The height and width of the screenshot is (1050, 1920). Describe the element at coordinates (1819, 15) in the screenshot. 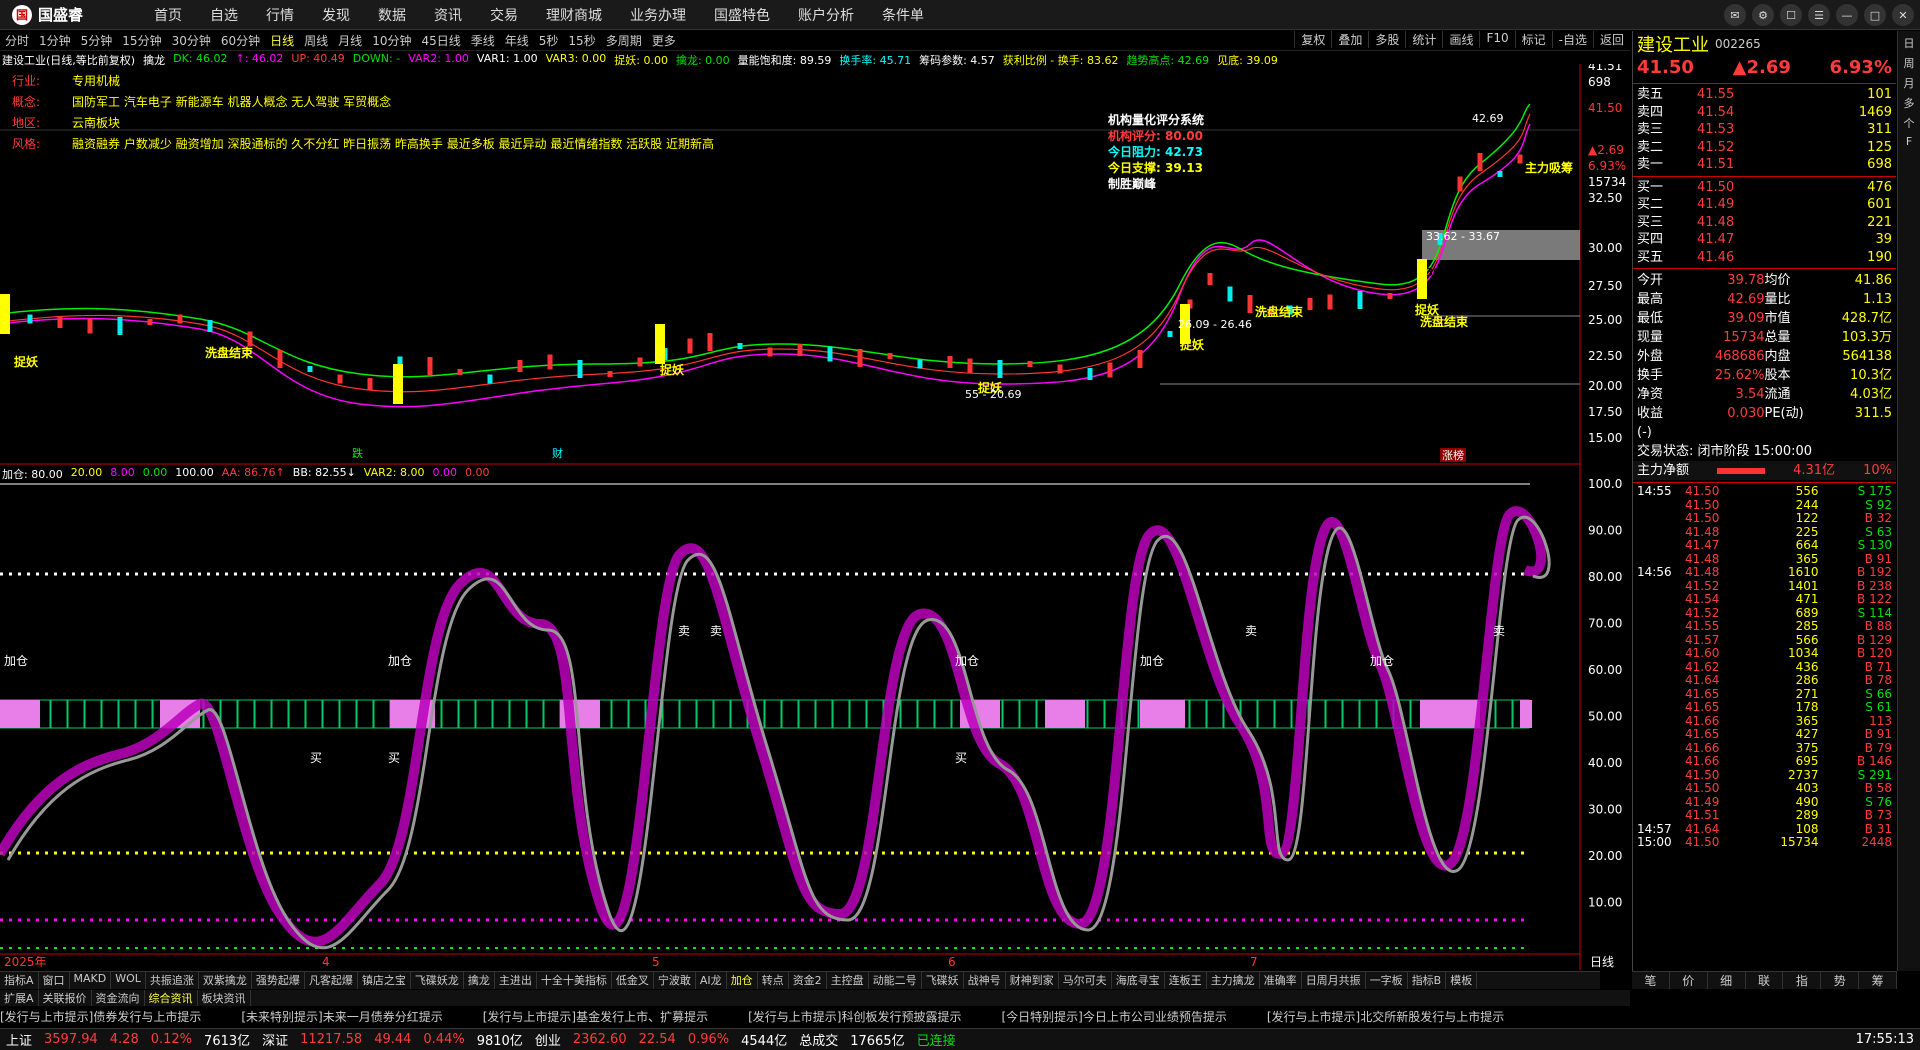

I see `menu-icon: ☰` at that location.